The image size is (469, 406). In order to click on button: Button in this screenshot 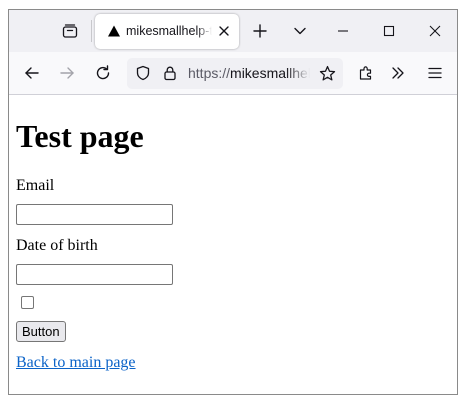, I will do `click(41, 331)`.